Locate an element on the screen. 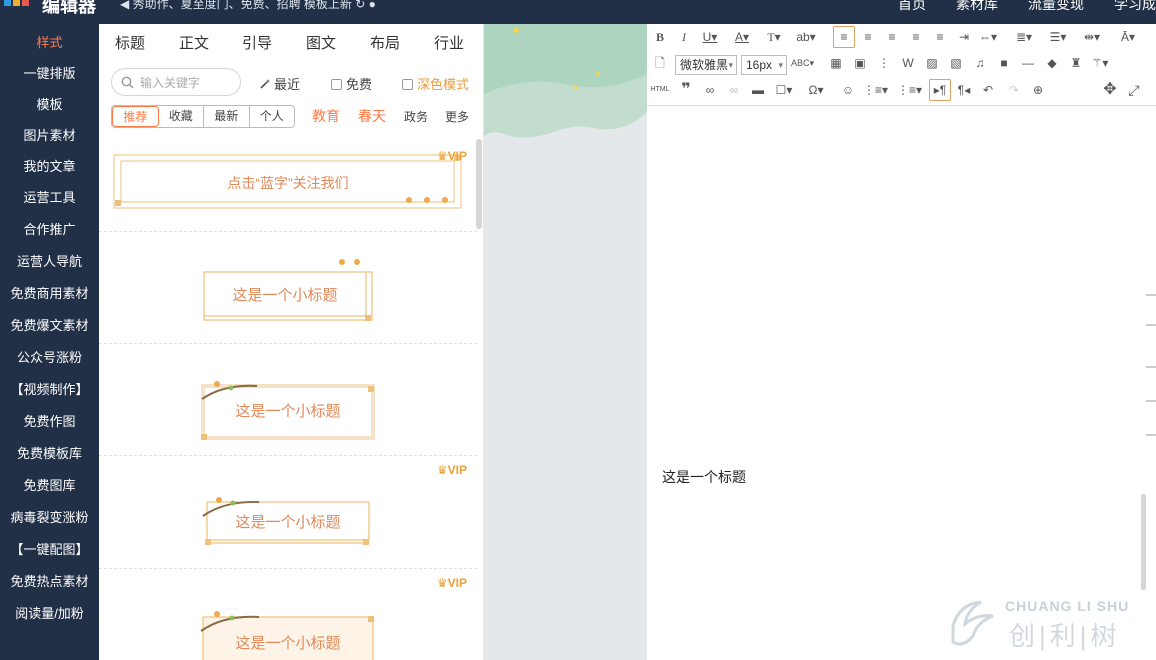 Image resolution: width=1156 pixels, height=660 pixels. sidebar-item-partnership: 合作推广 is located at coordinates (49, 228).